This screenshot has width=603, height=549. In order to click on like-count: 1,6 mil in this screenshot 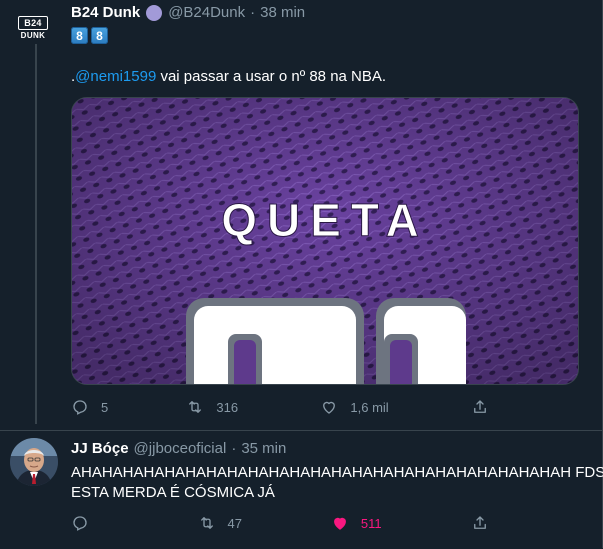, I will do `click(369, 407)`.